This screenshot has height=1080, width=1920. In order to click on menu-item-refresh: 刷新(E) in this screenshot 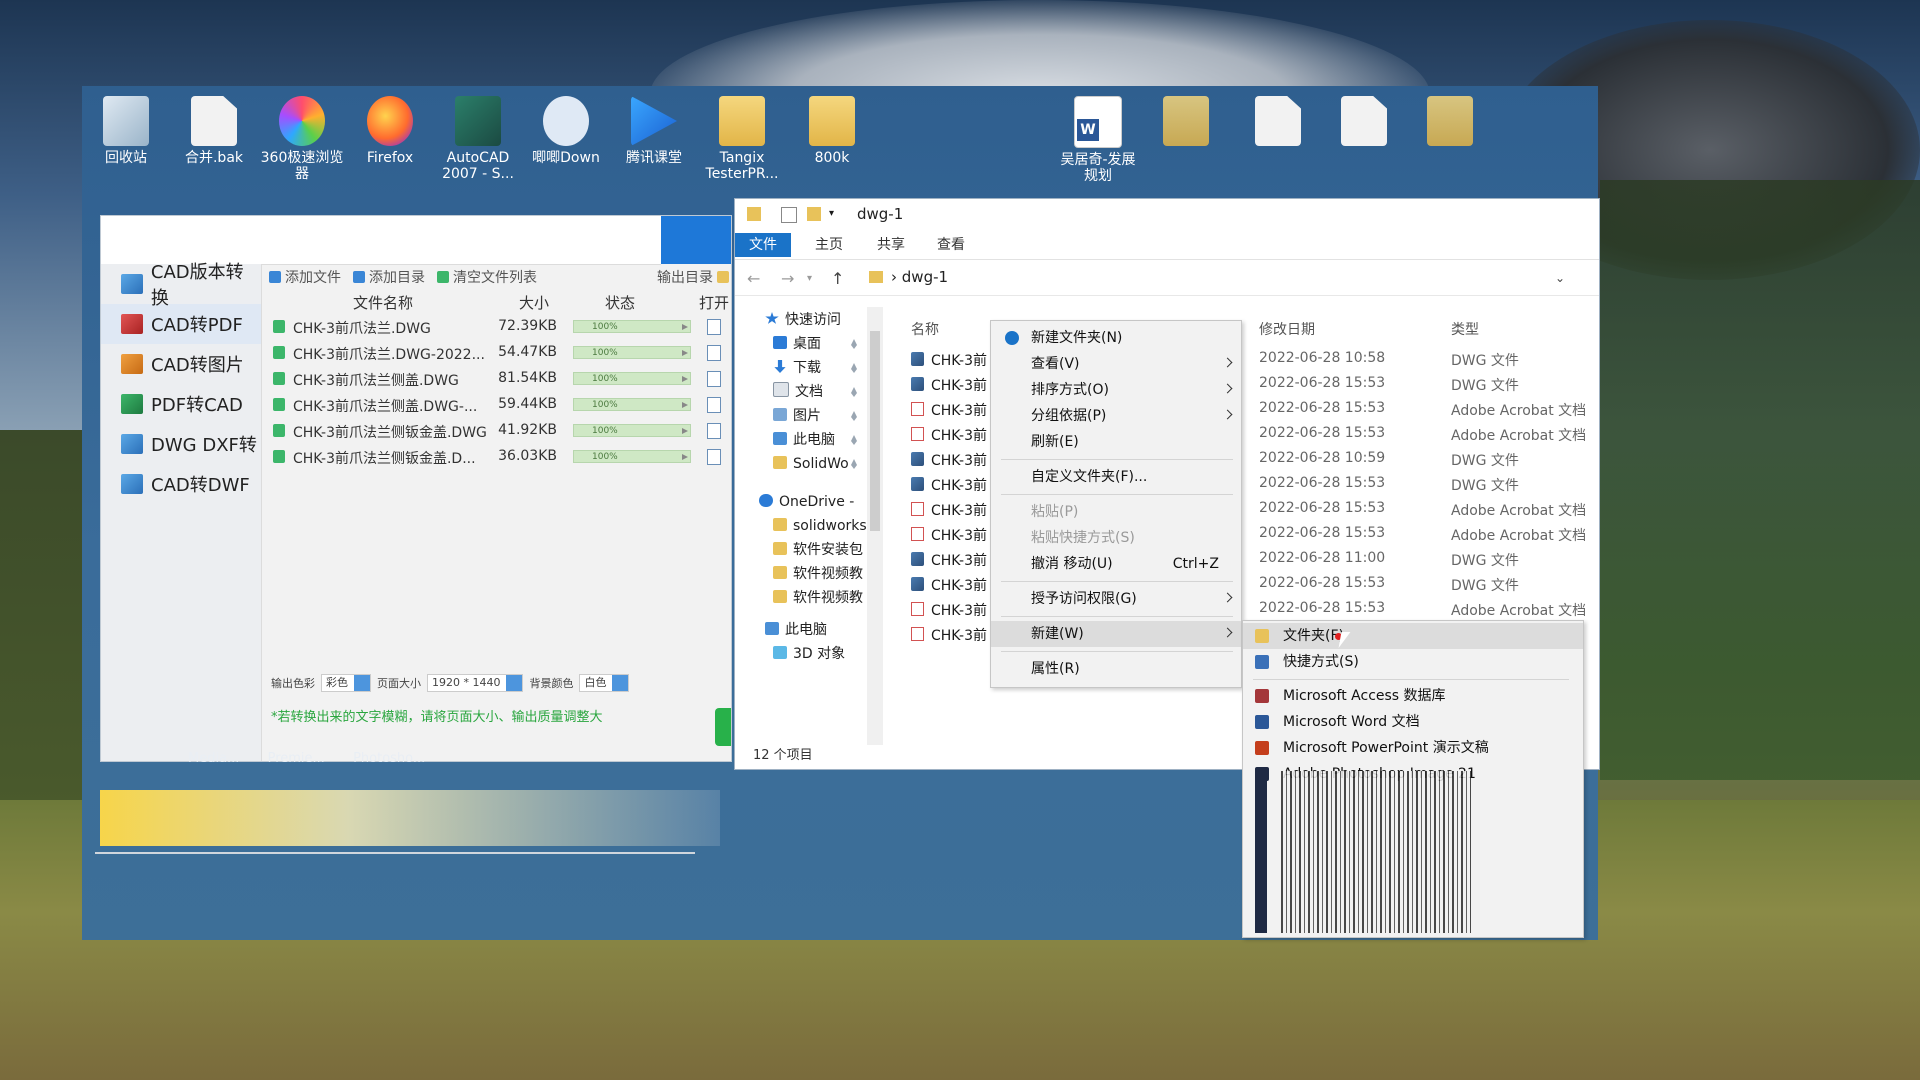, I will do `click(1116, 442)`.